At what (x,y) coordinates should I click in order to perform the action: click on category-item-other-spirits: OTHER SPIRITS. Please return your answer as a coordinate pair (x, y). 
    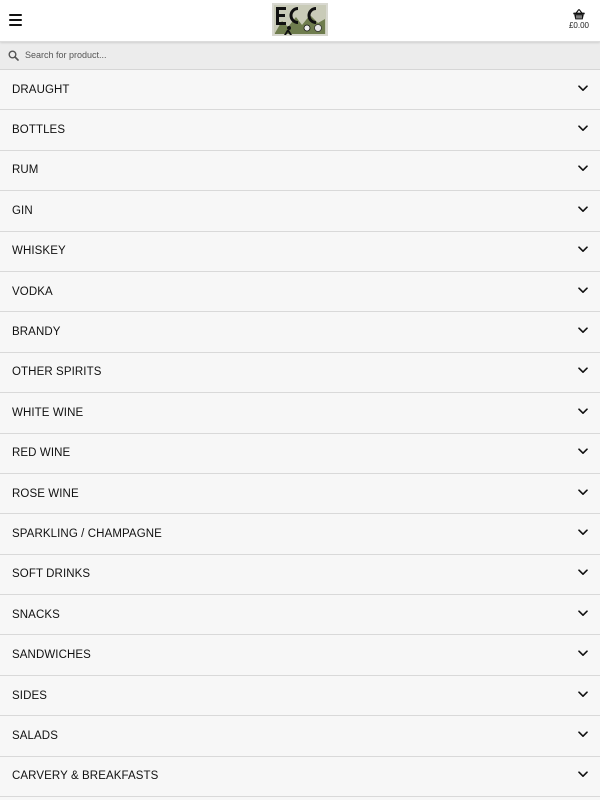
    Looking at the image, I should click on (300, 373).